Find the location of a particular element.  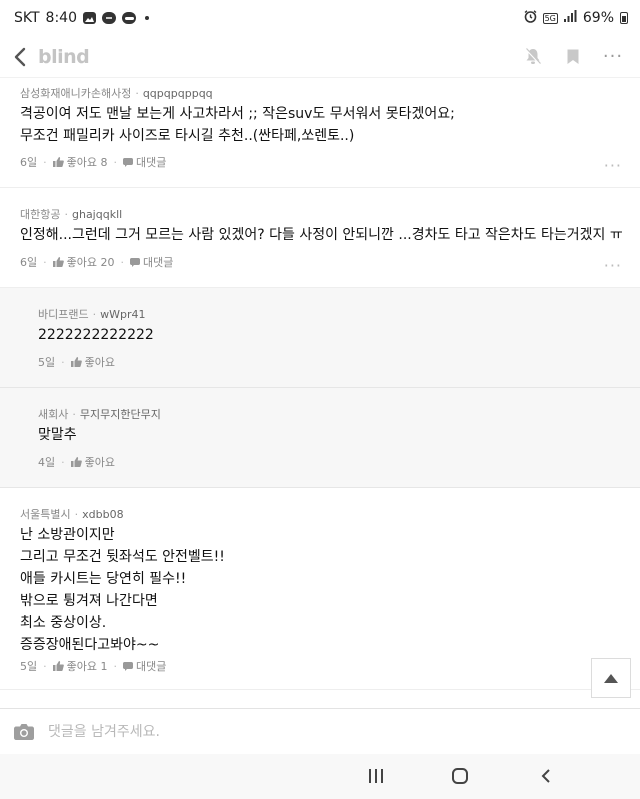

like-label: 좋아요 8 is located at coordinates (87, 162).